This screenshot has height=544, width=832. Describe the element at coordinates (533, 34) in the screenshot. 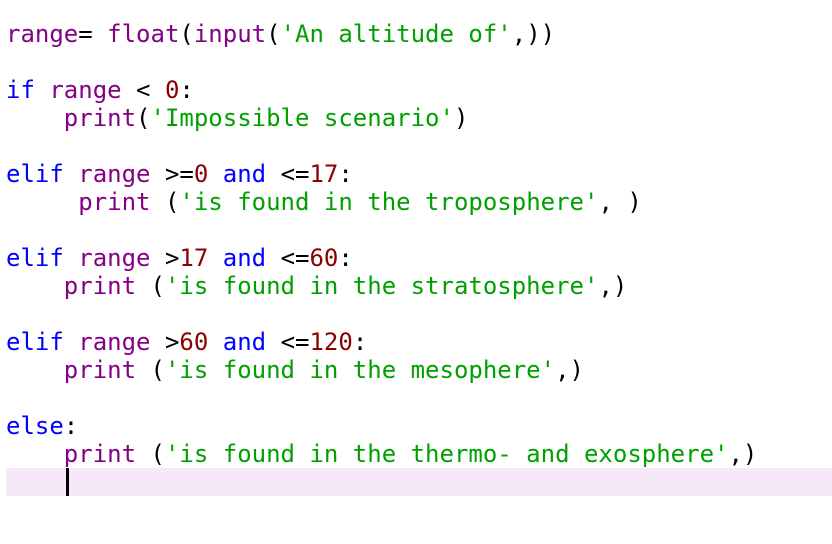

I see `punctuation-token: ,))` at that location.